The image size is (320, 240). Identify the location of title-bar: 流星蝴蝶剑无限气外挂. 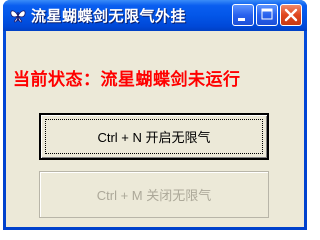
(155, 15).